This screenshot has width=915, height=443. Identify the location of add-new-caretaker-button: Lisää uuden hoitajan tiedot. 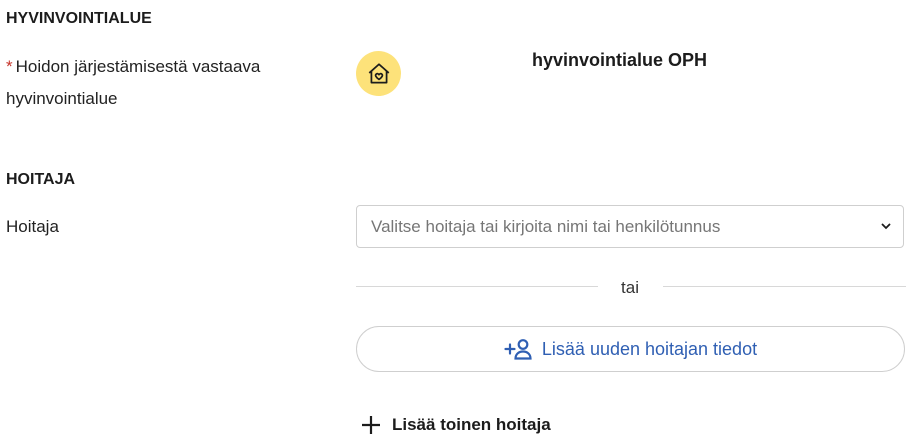
(630, 349).